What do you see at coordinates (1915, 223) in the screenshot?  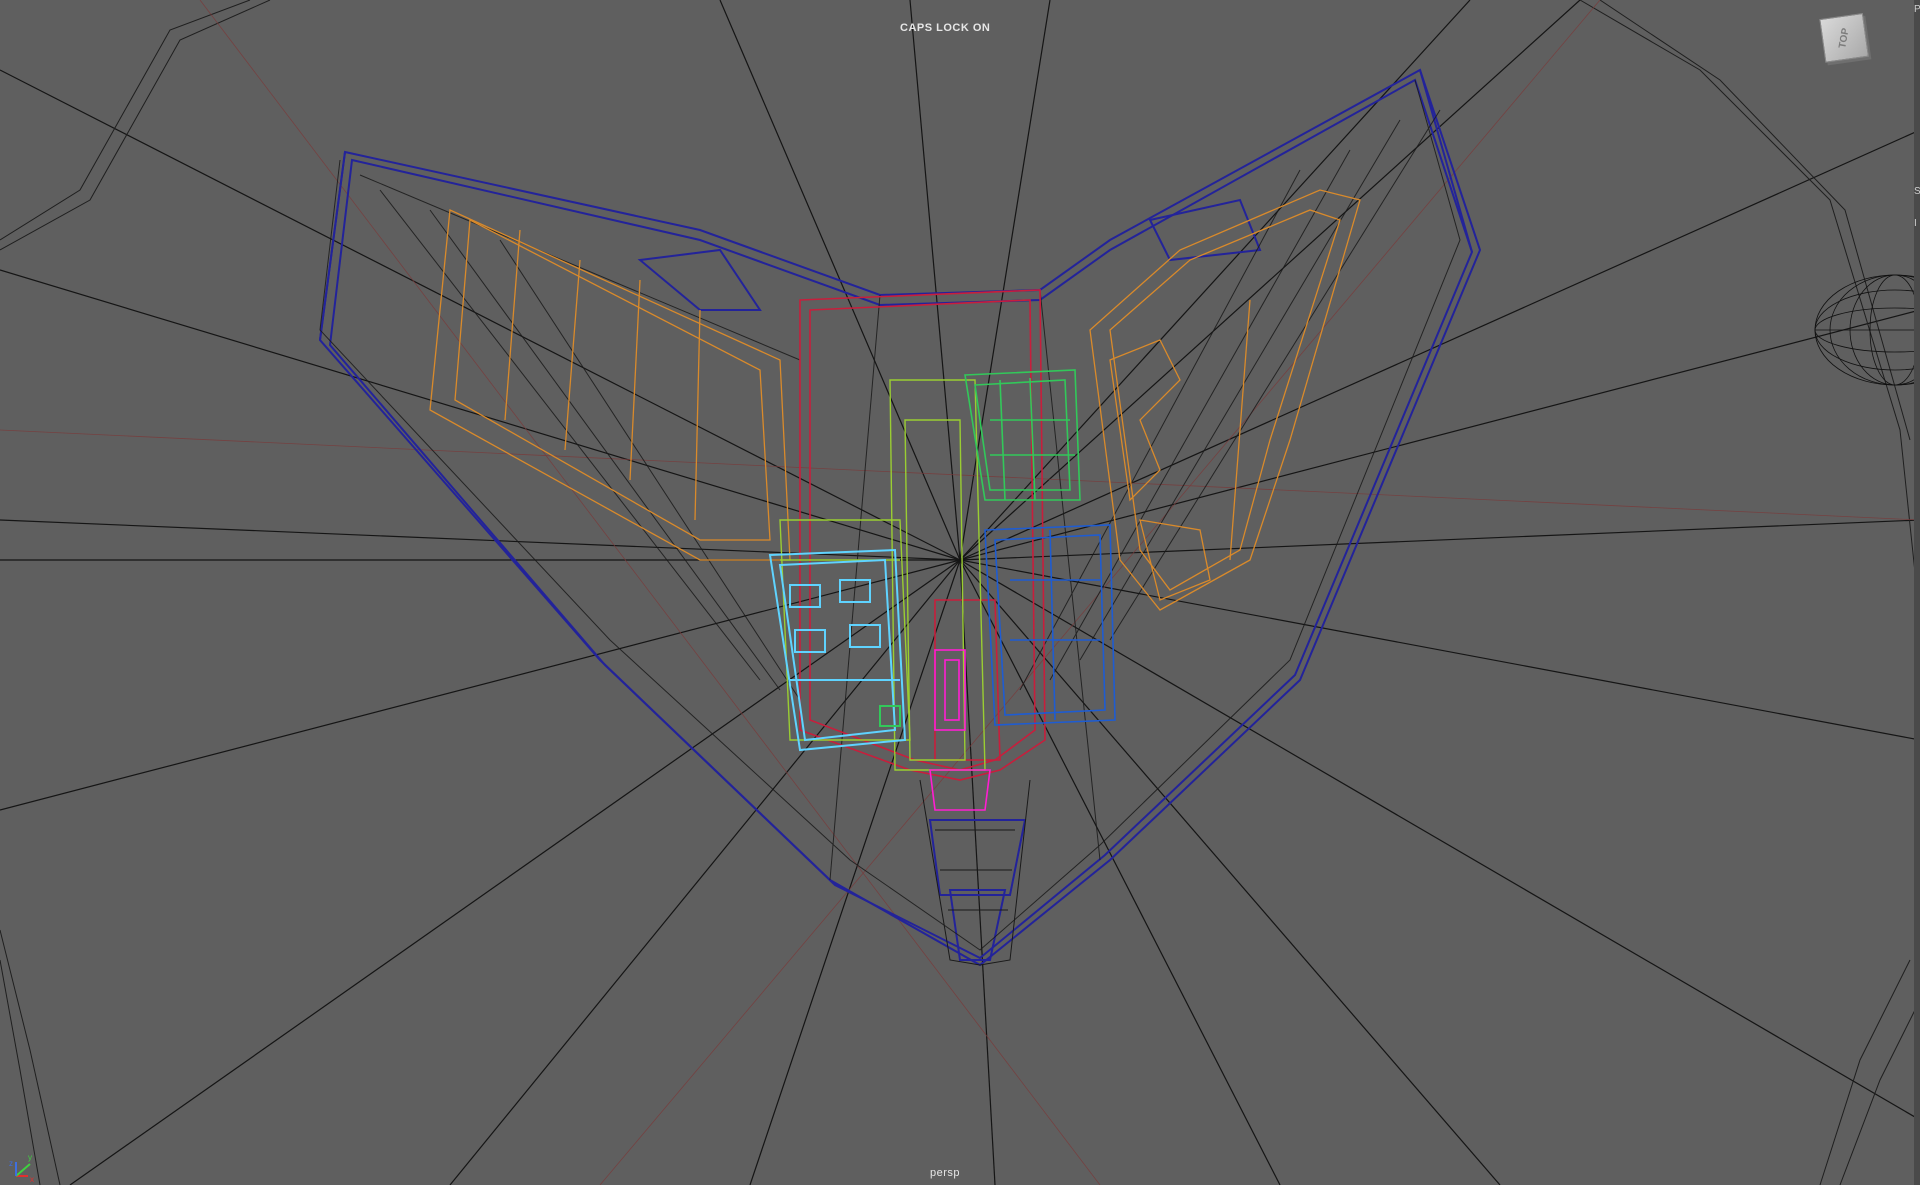 I see `edge-letter-i: I` at bounding box center [1915, 223].